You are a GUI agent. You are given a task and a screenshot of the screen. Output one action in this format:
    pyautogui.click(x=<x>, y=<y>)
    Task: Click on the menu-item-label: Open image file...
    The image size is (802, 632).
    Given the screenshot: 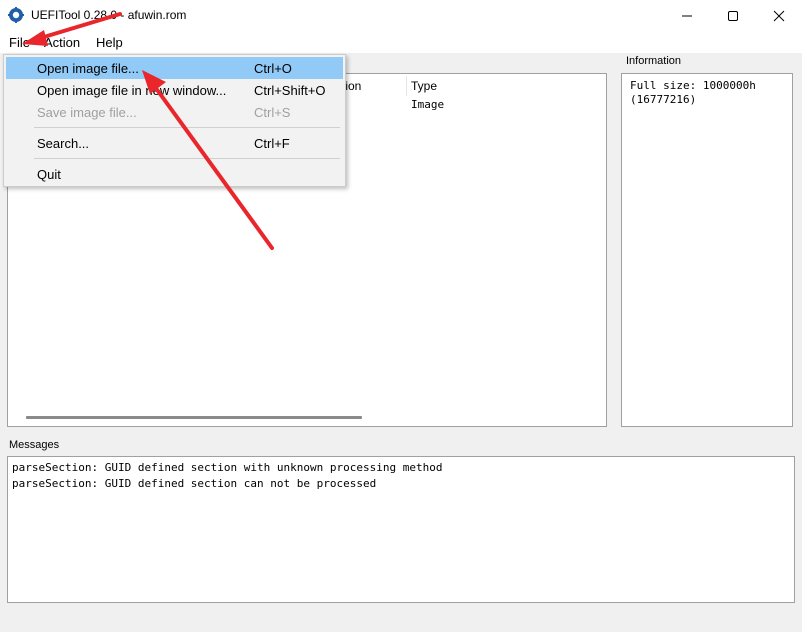 What is the action you would take?
    pyautogui.click(x=88, y=68)
    